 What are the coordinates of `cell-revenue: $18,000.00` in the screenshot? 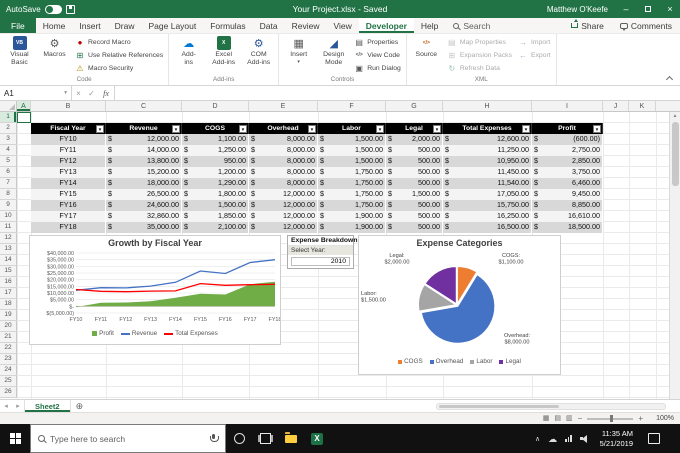 It's located at (144, 183).